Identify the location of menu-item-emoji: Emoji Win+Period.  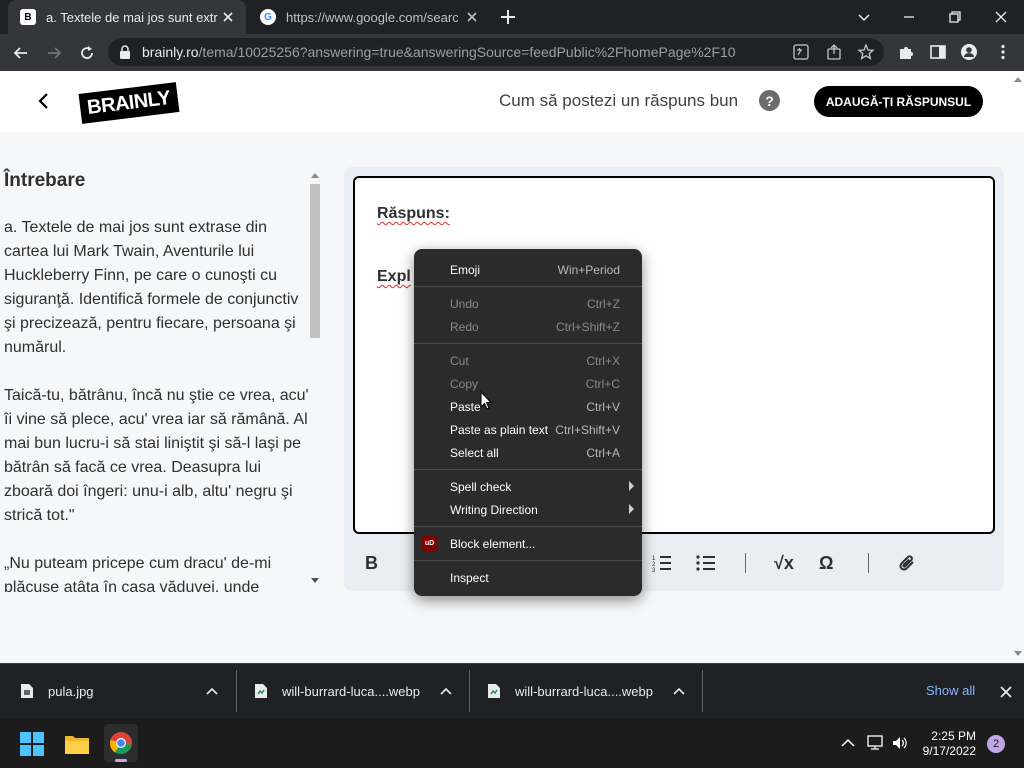
(528, 270).